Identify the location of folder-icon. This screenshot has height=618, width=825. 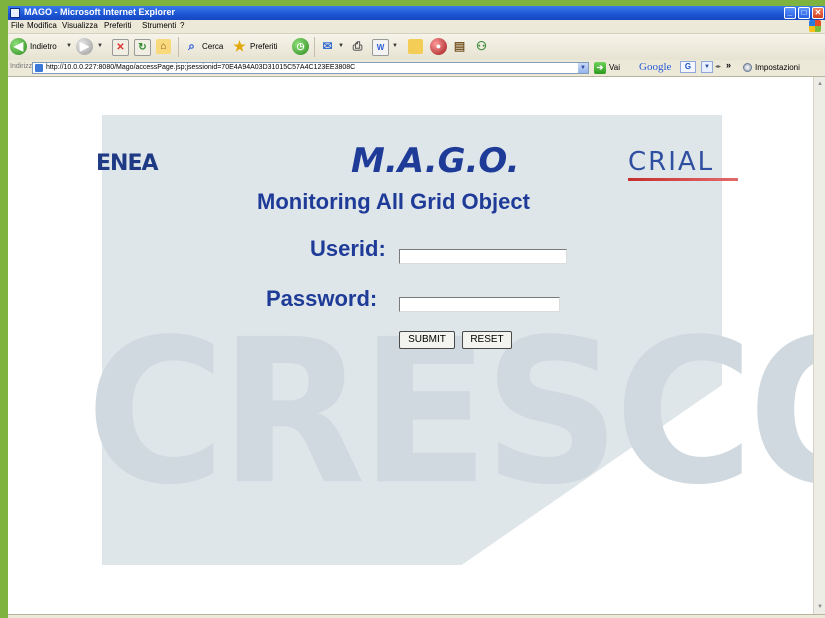
(415, 46).